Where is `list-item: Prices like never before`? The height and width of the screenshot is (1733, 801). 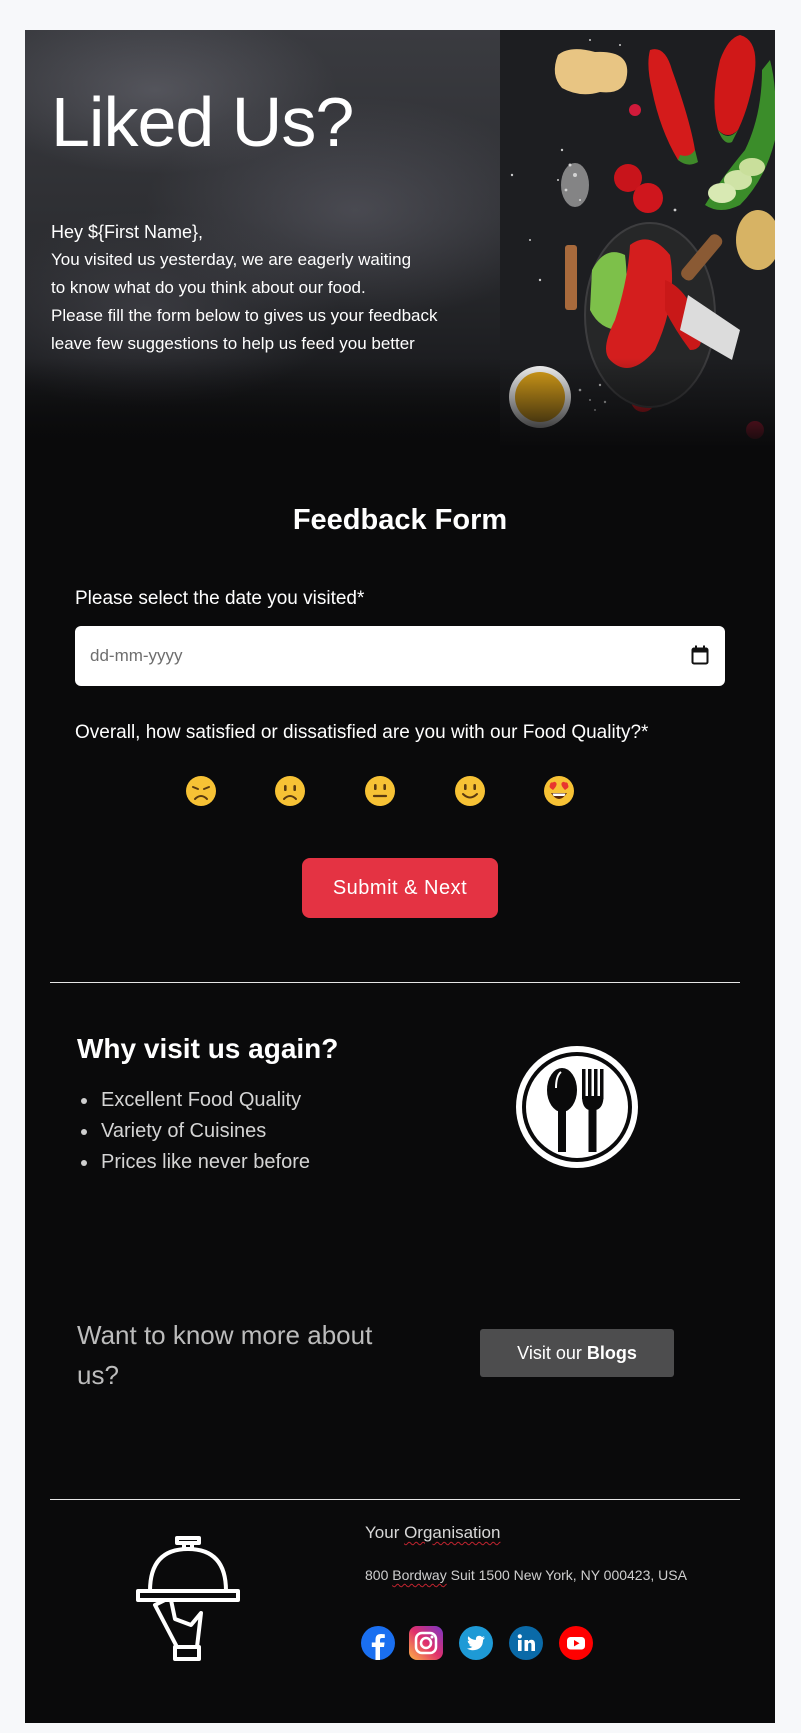 list-item: Prices like never before is located at coordinates (193, 1162).